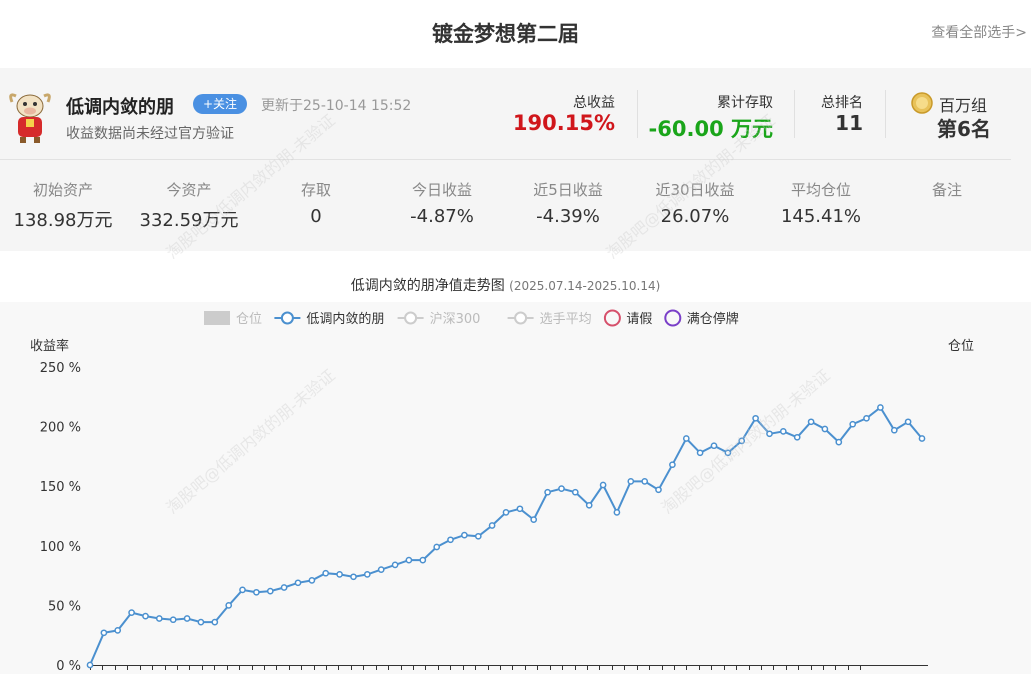 The height and width of the screenshot is (674, 1031). Describe the element at coordinates (821, 204) in the screenshot. I see `metric-avg-position: 平均仓位 145.41%` at that location.